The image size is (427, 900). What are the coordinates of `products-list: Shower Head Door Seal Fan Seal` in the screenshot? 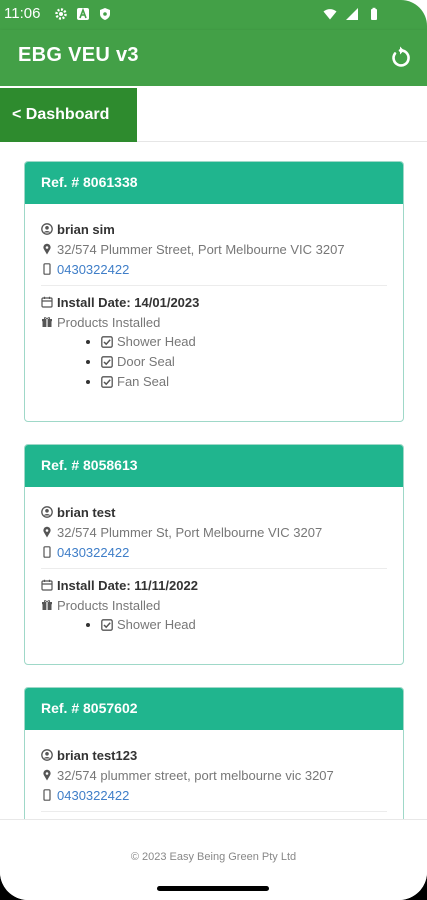 It's located at (244, 362).